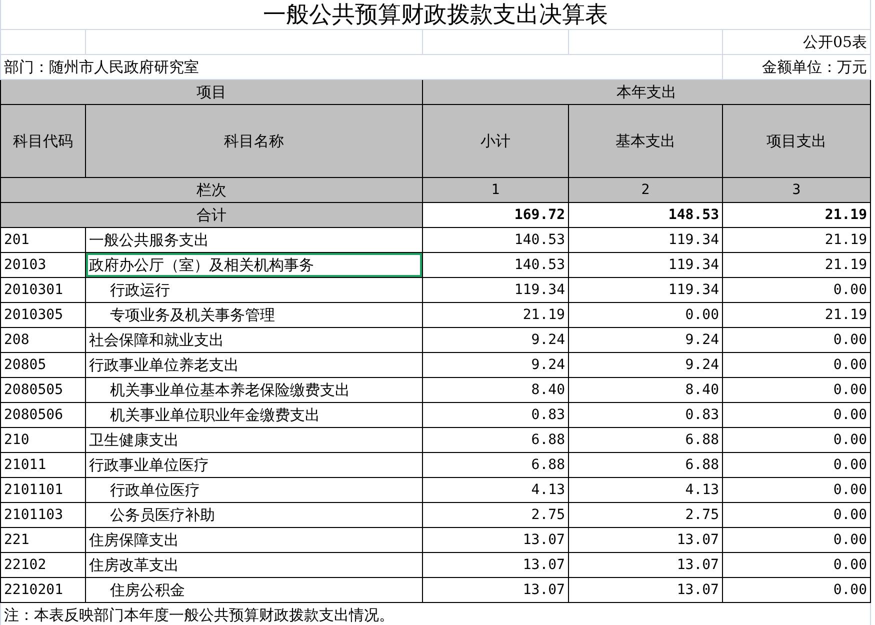 The height and width of the screenshot is (625, 875). I want to click on code-cell: 20103, so click(43, 265).